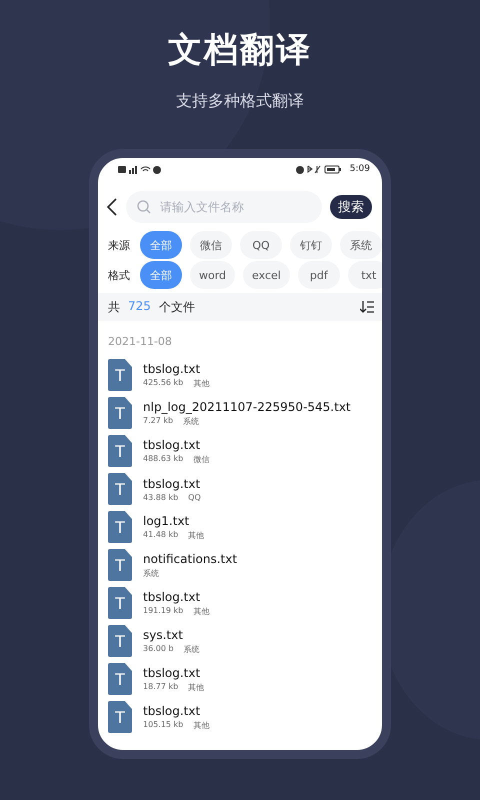 The image size is (480, 800). What do you see at coordinates (158, 649) in the screenshot?
I see `file-size: 36.00 b` at bounding box center [158, 649].